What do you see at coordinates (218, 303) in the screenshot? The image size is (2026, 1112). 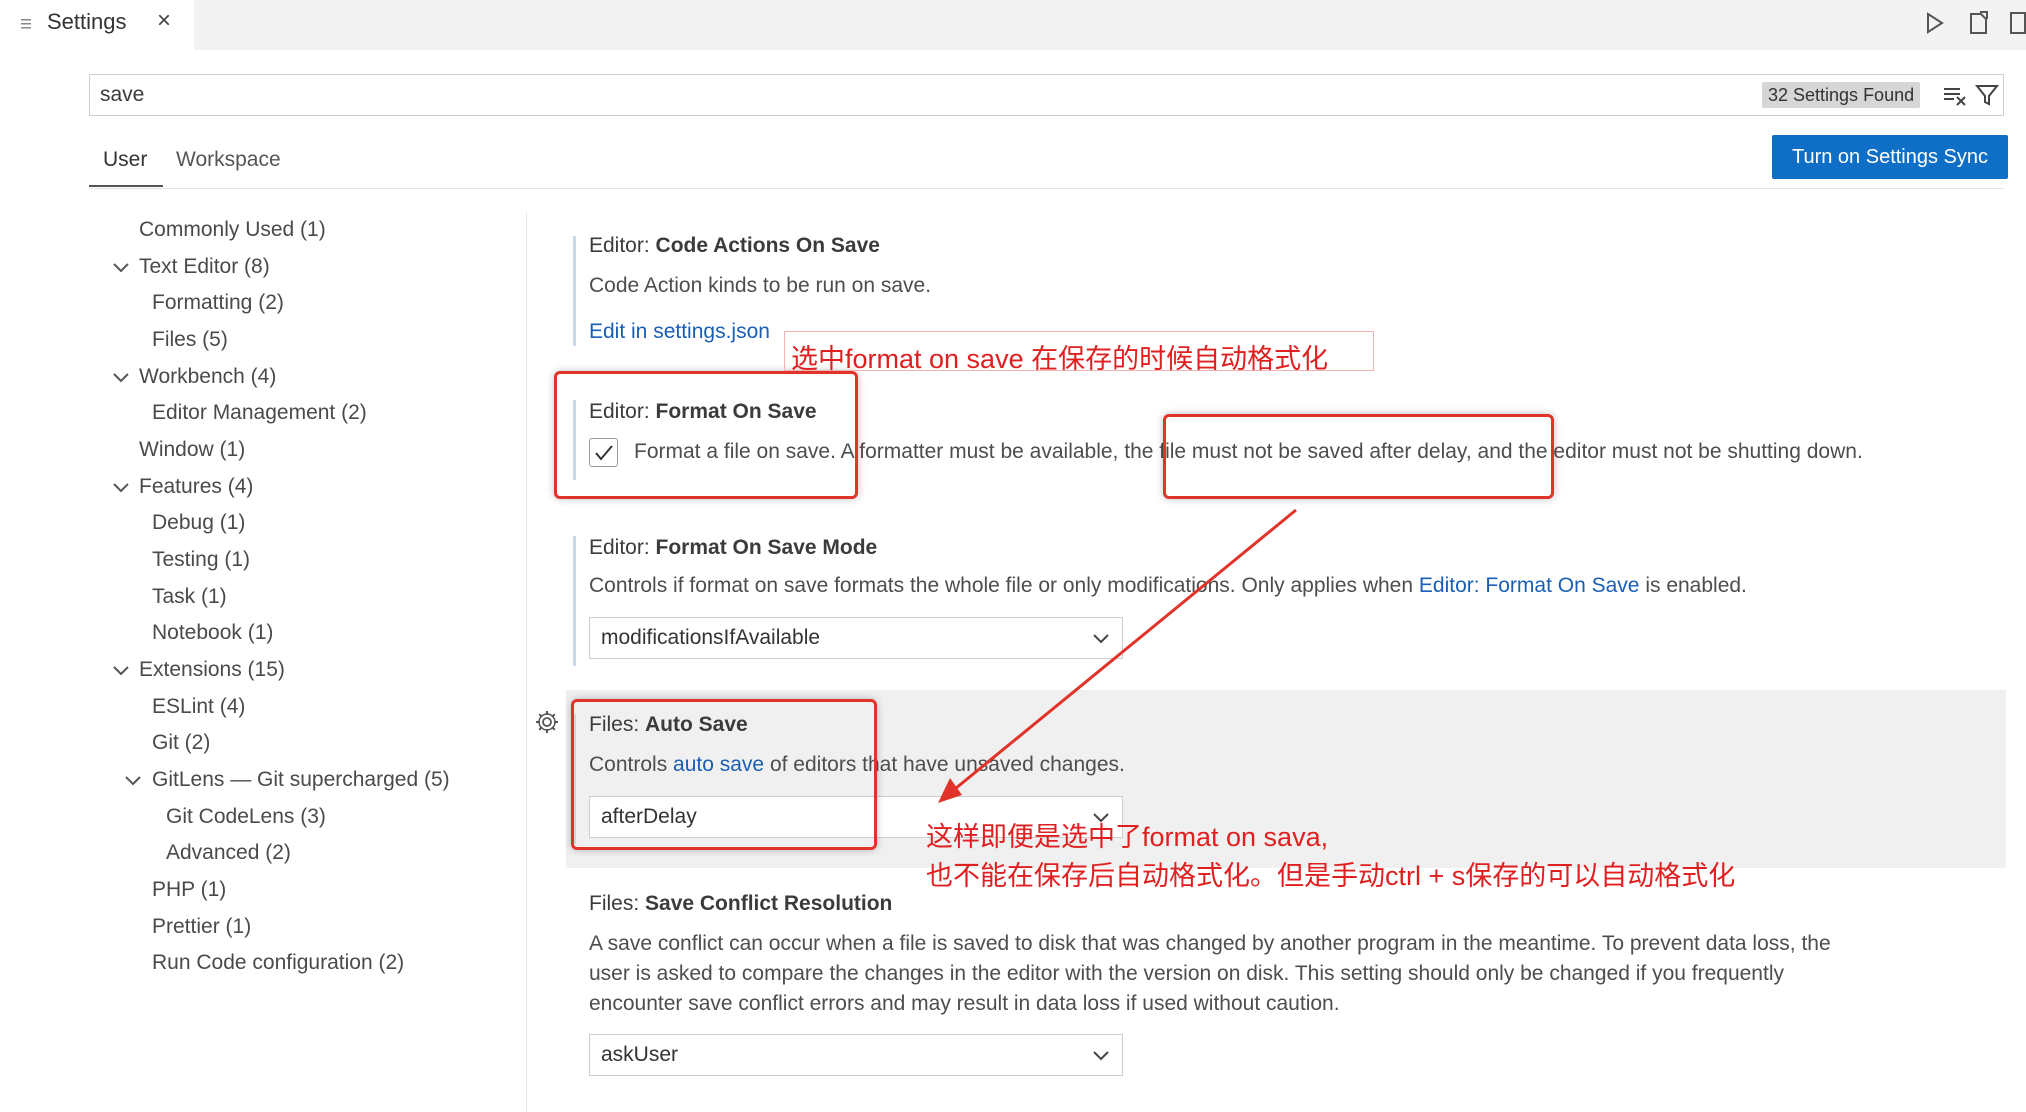 I see `toc-item: Formatting (2)` at bounding box center [218, 303].